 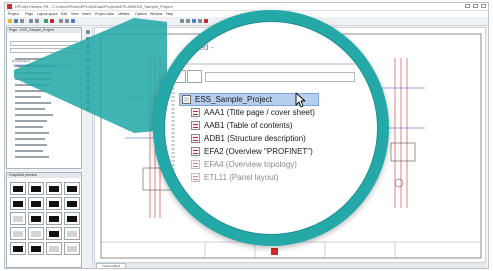 What do you see at coordinates (199, 47) in the screenshot?
I see `magnified-canvas-title: ...ated -` at bounding box center [199, 47].